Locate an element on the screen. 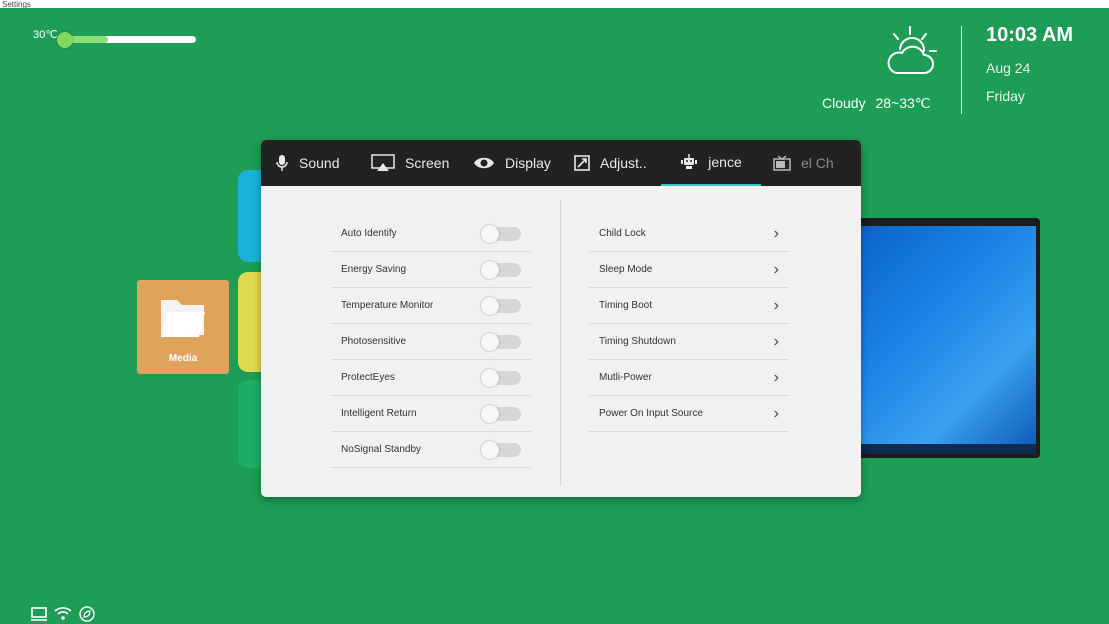 Image resolution: width=1109 pixels, height=624 pixels. tab-adjust: Adjust.. is located at coordinates (610, 163).